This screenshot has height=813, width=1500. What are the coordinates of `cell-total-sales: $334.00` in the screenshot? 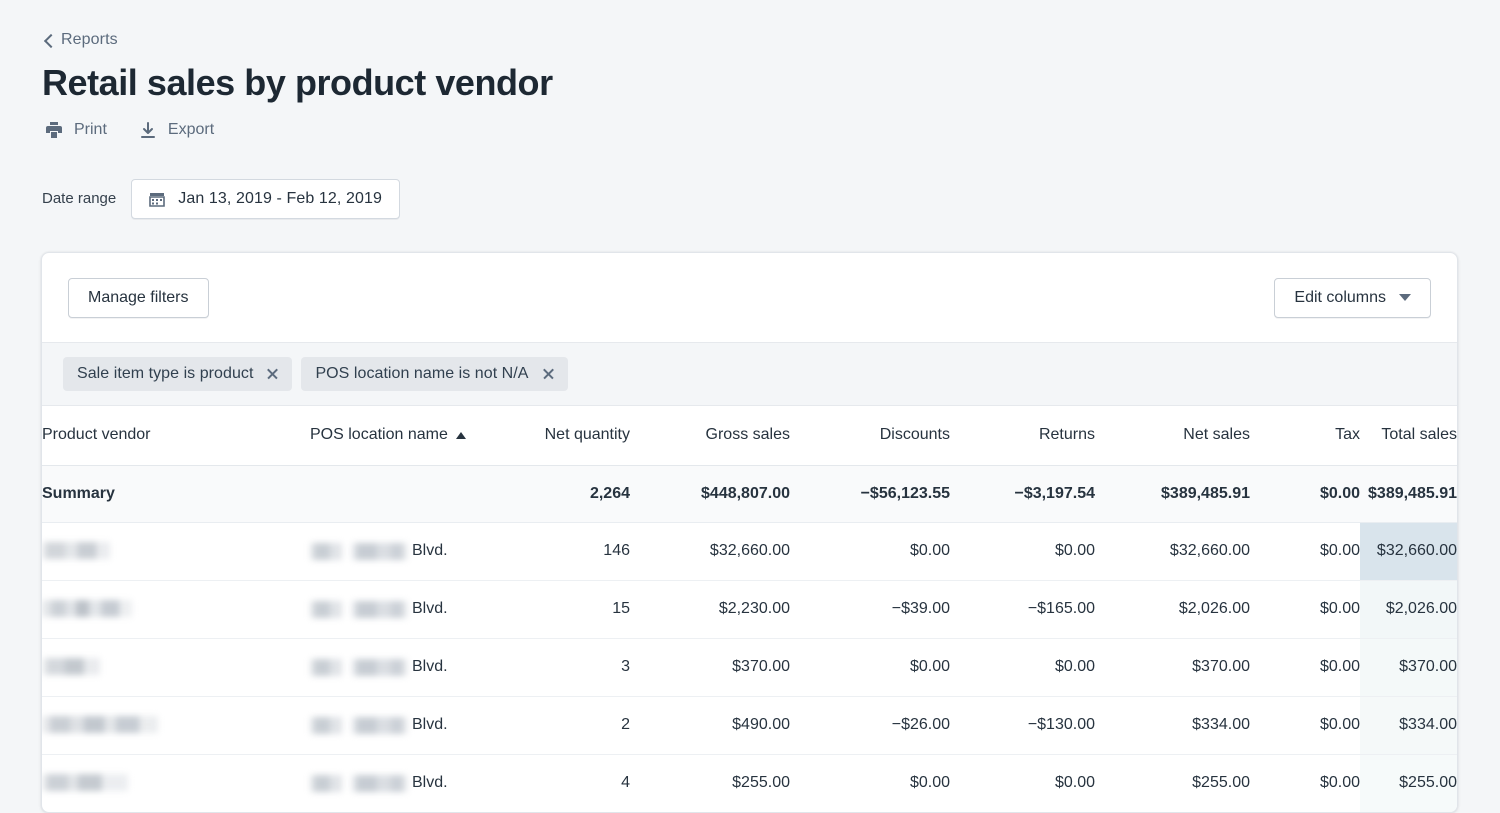 It's located at (1408, 725).